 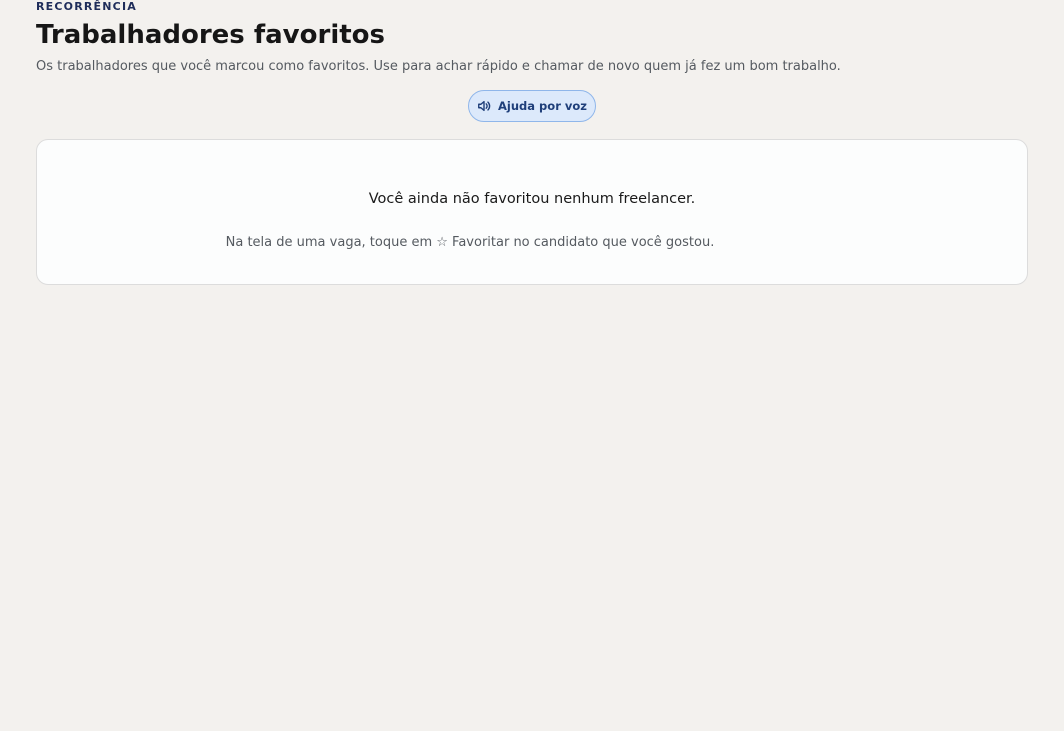 I want to click on speaker-icon, so click(x=484, y=106).